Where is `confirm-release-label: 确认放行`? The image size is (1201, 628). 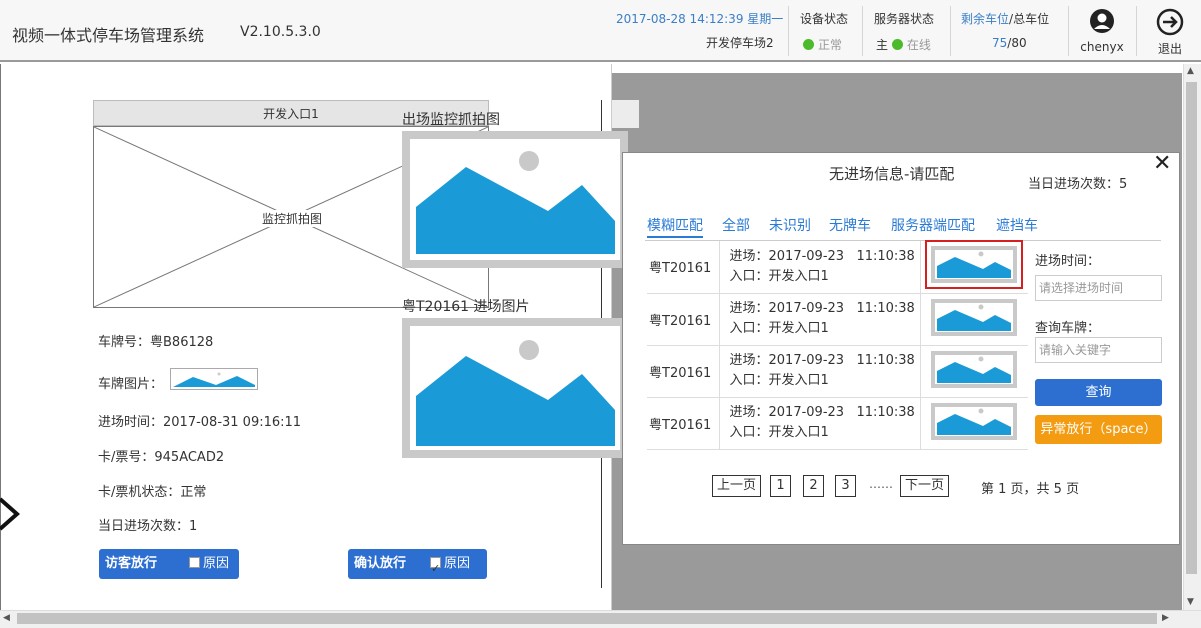 confirm-release-label: 确认放行 is located at coordinates (380, 563).